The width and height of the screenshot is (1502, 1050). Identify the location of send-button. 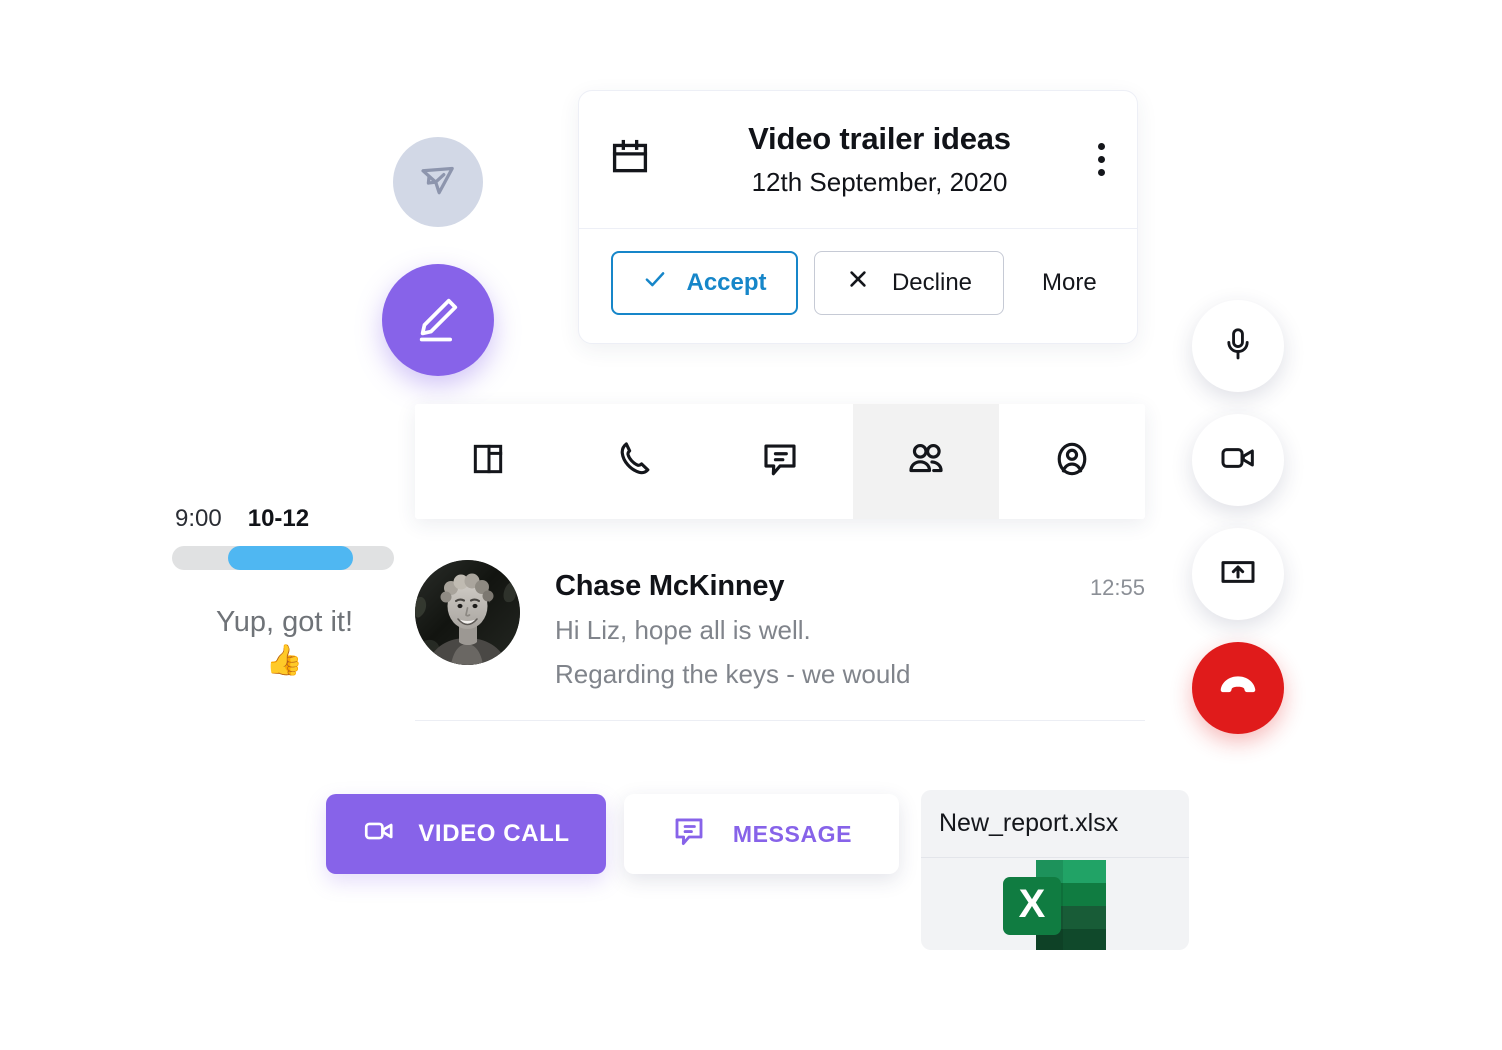
(438, 182).